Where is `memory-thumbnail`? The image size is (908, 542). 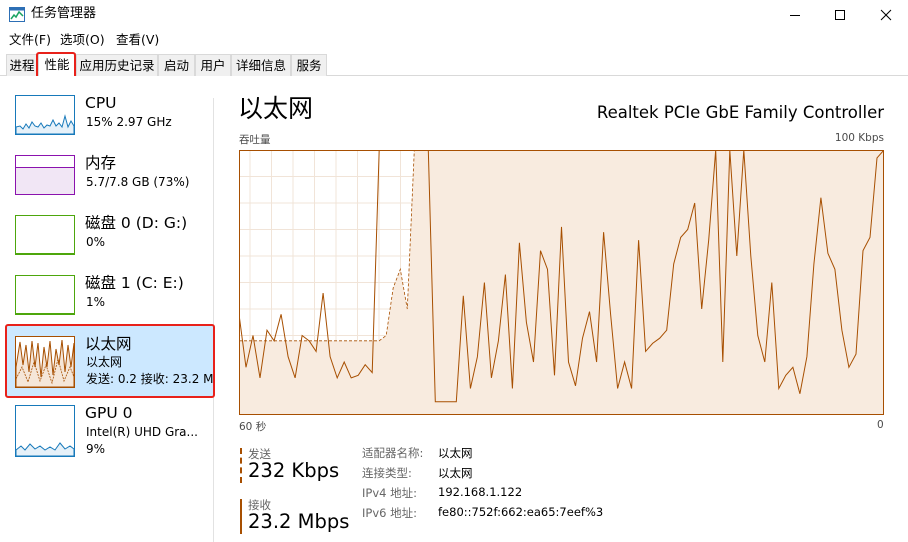
memory-thumbnail is located at coordinates (45, 175).